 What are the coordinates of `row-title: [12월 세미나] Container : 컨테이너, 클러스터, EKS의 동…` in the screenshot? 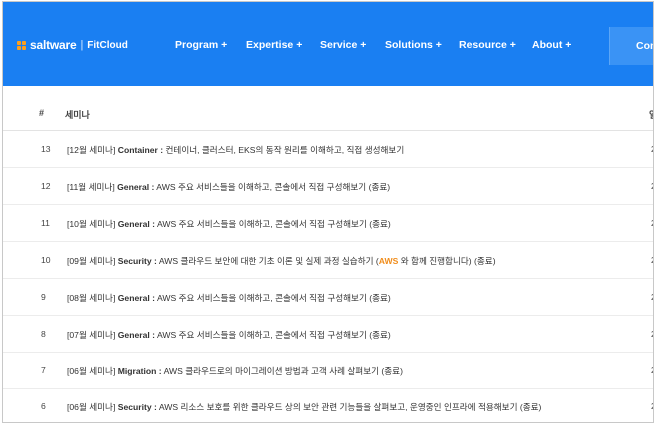 It's located at (235, 150).